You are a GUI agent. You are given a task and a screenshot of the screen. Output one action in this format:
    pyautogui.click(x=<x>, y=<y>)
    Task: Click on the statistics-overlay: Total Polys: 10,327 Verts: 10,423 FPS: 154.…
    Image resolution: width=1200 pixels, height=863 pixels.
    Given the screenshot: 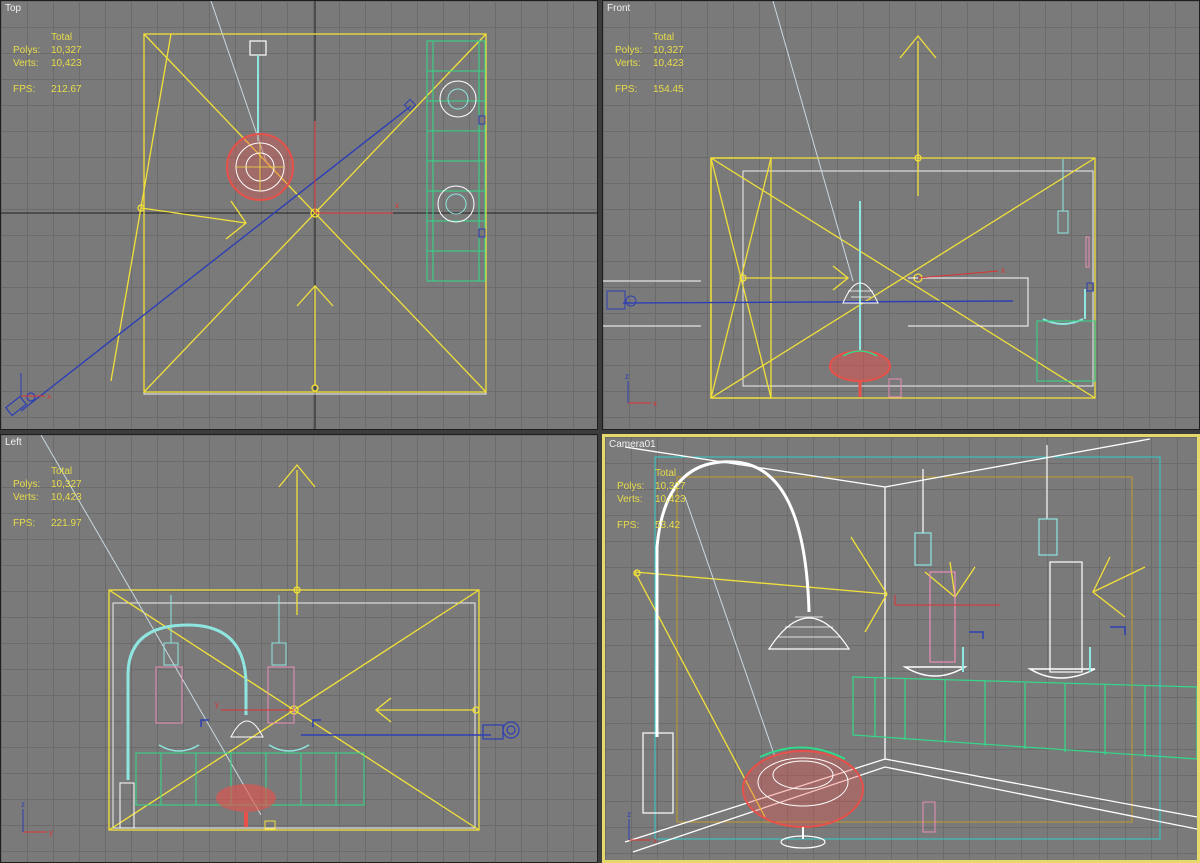 What is the action you would take?
    pyautogui.click(x=649, y=63)
    